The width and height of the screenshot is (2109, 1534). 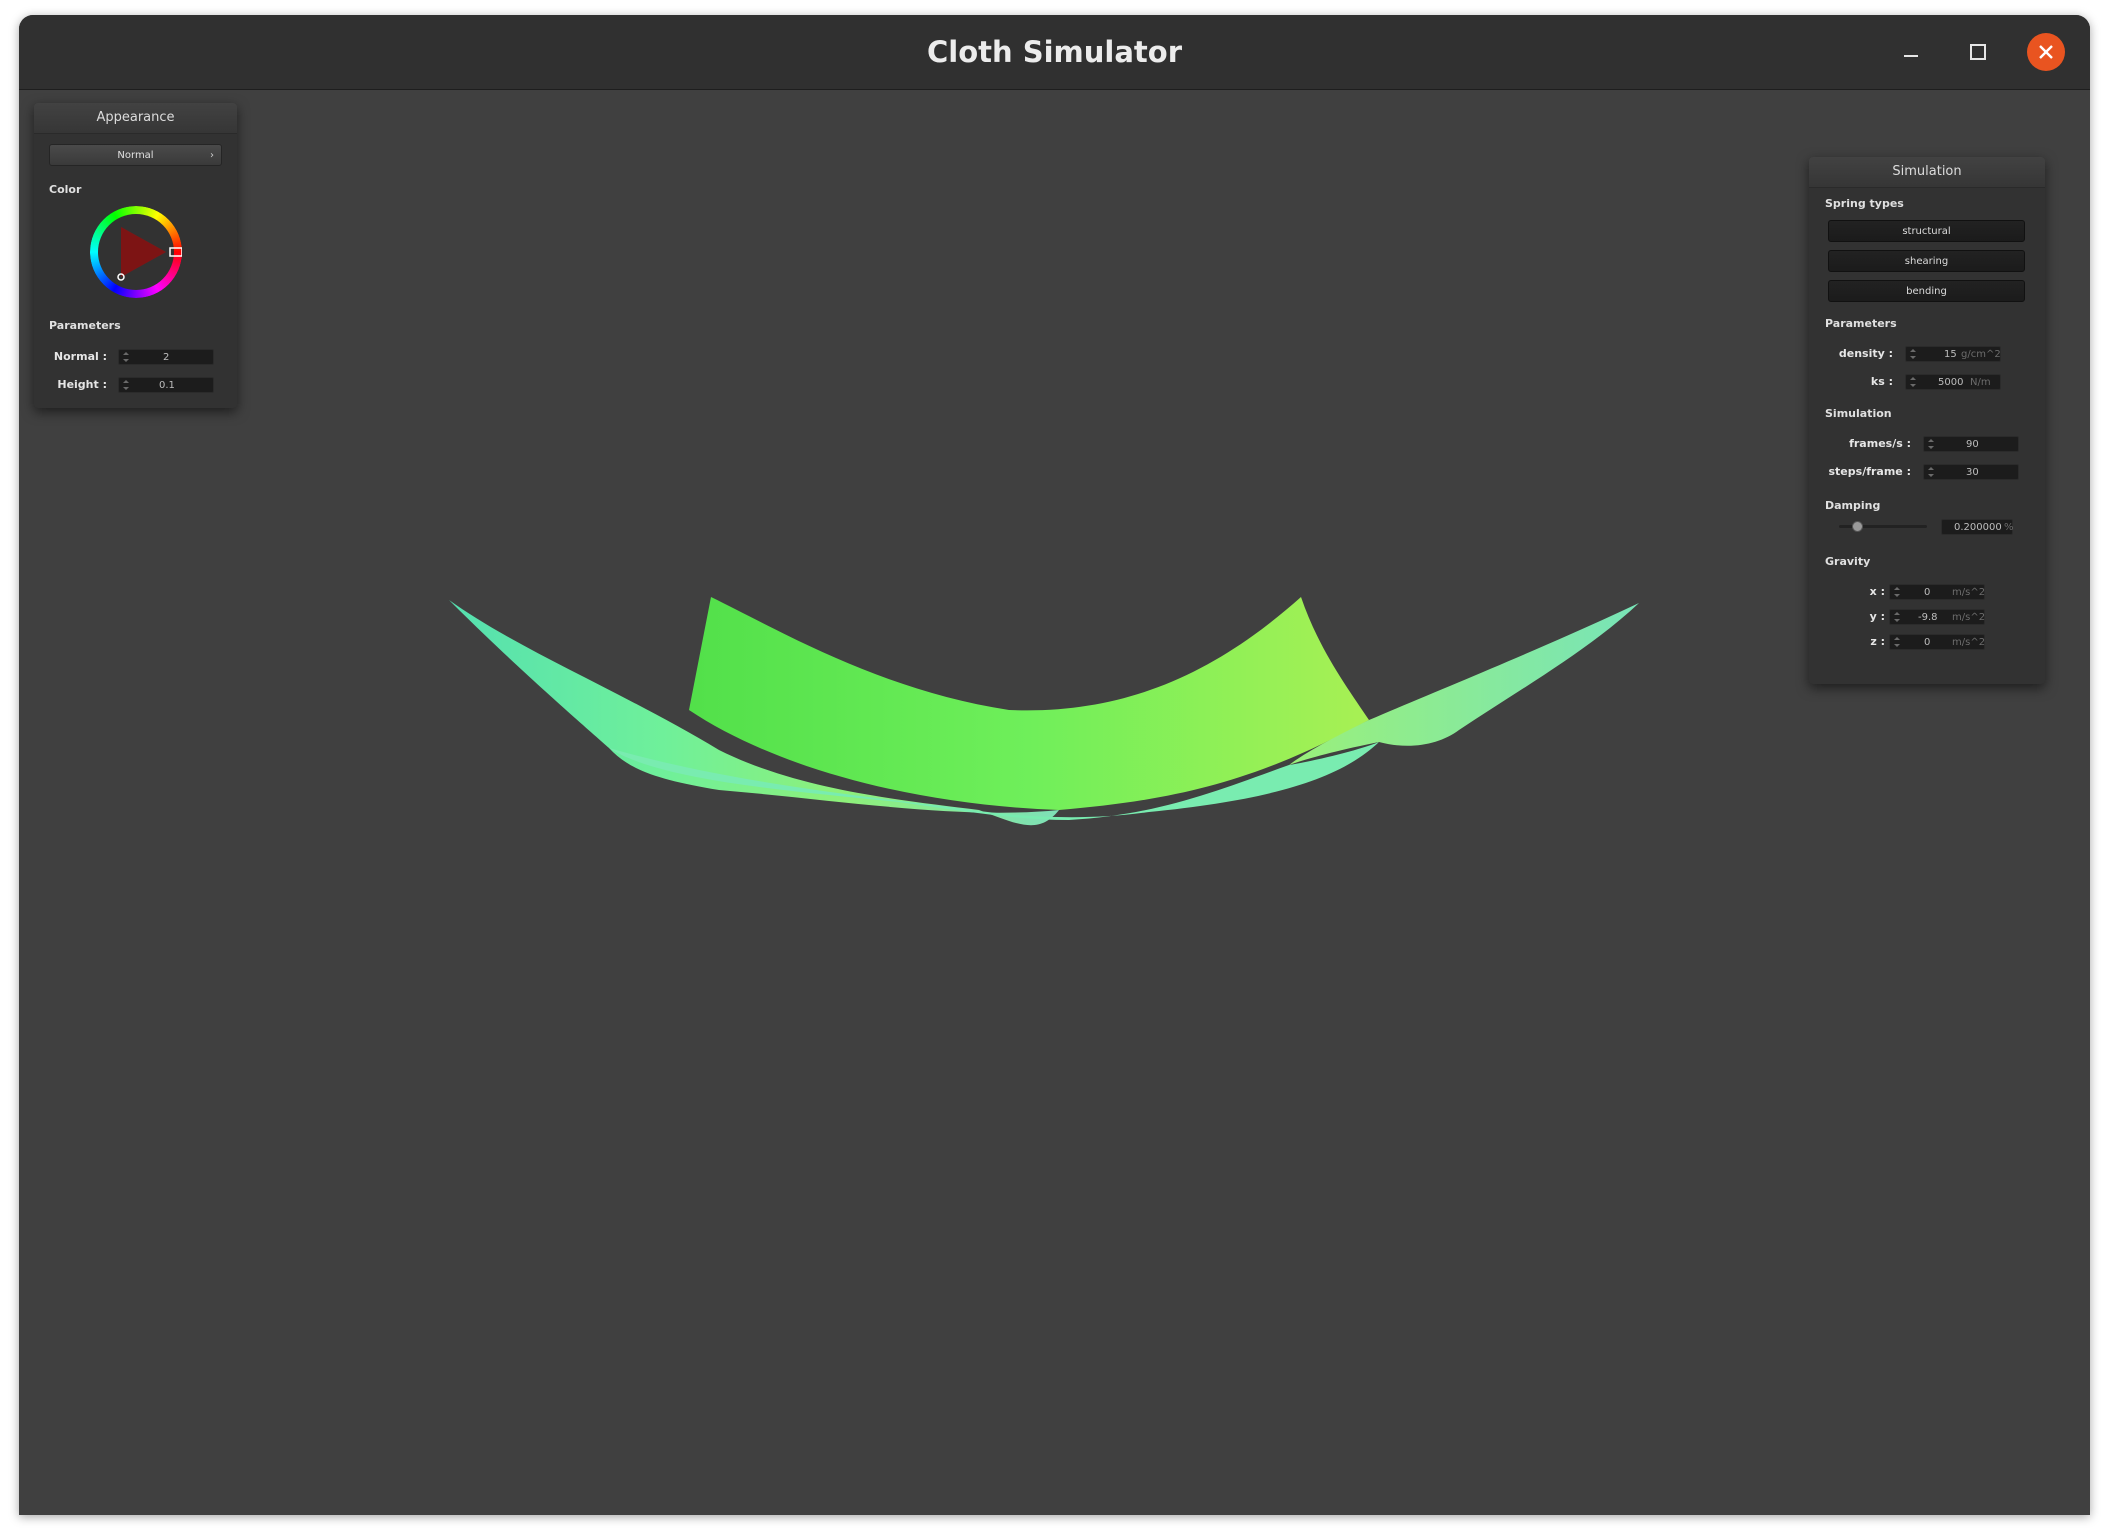 I want to click on fps-input: 90, so click(x=1971, y=444).